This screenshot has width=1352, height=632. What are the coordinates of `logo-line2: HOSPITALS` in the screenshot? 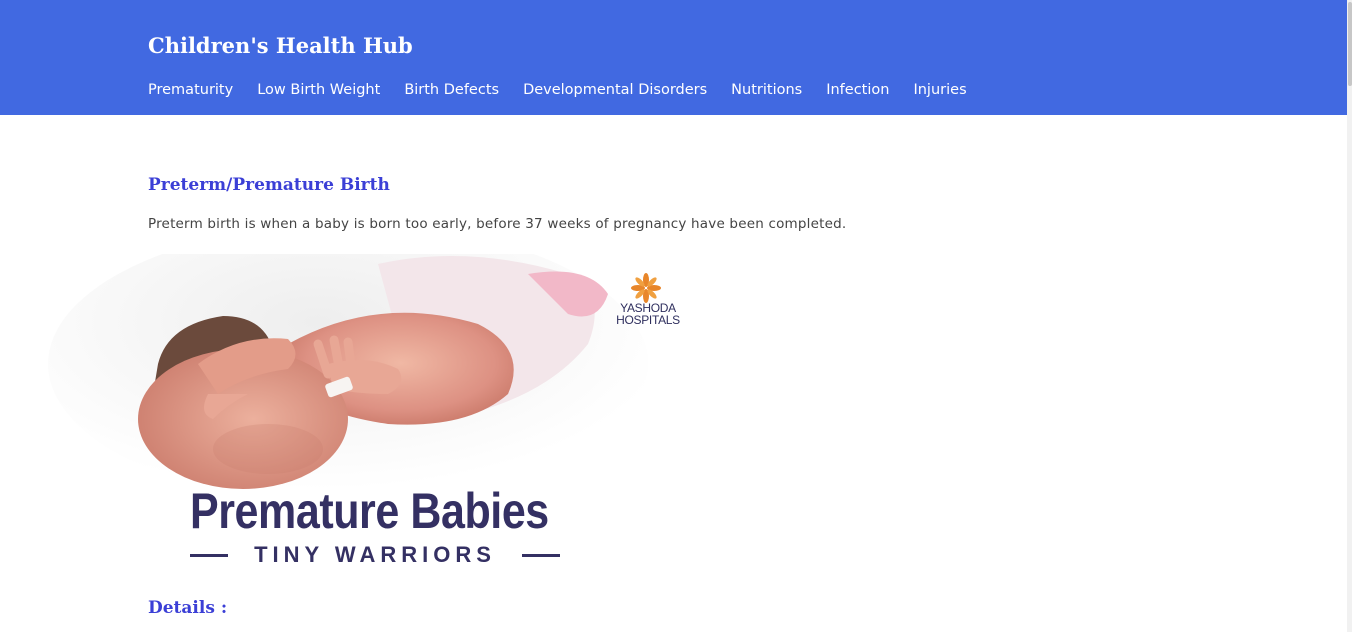 It's located at (648, 320).